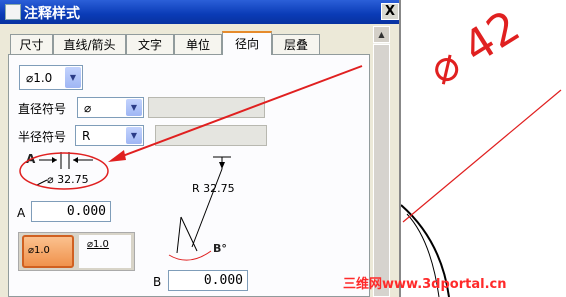 The image size is (566, 297). Describe the element at coordinates (425, 284) in the screenshot. I see `watermark-text: 三维网www.3dportal.cn` at that location.